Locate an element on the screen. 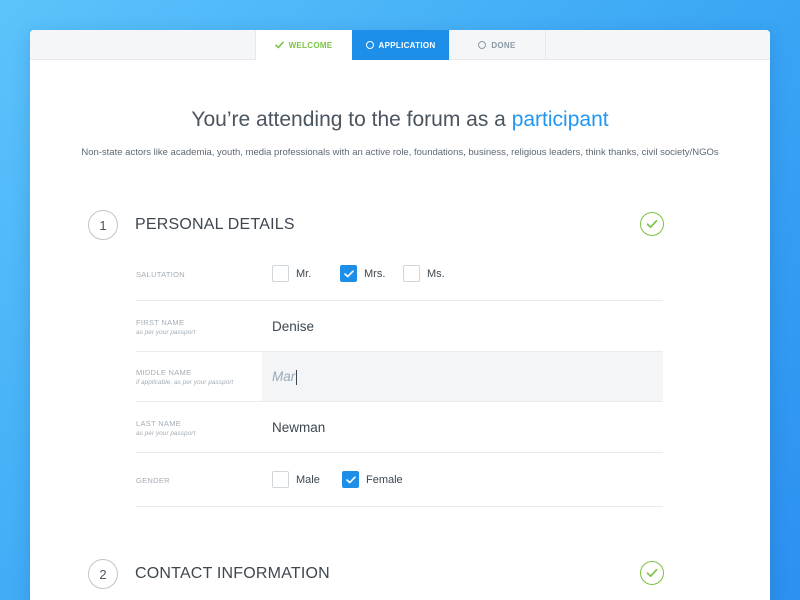 Image resolution: width=800 pixels, height=600 pixels. last-name-input: Newman is located at coordinates (298, 427).